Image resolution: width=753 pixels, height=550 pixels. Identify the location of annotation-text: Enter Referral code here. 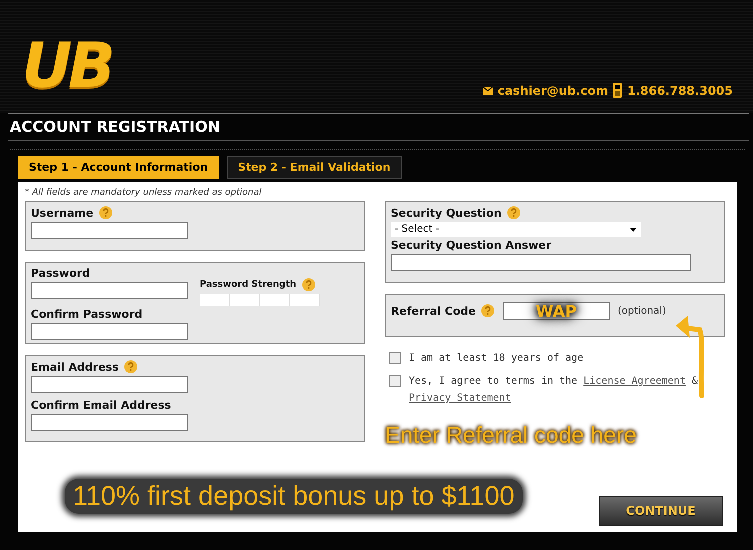
(511, 435).